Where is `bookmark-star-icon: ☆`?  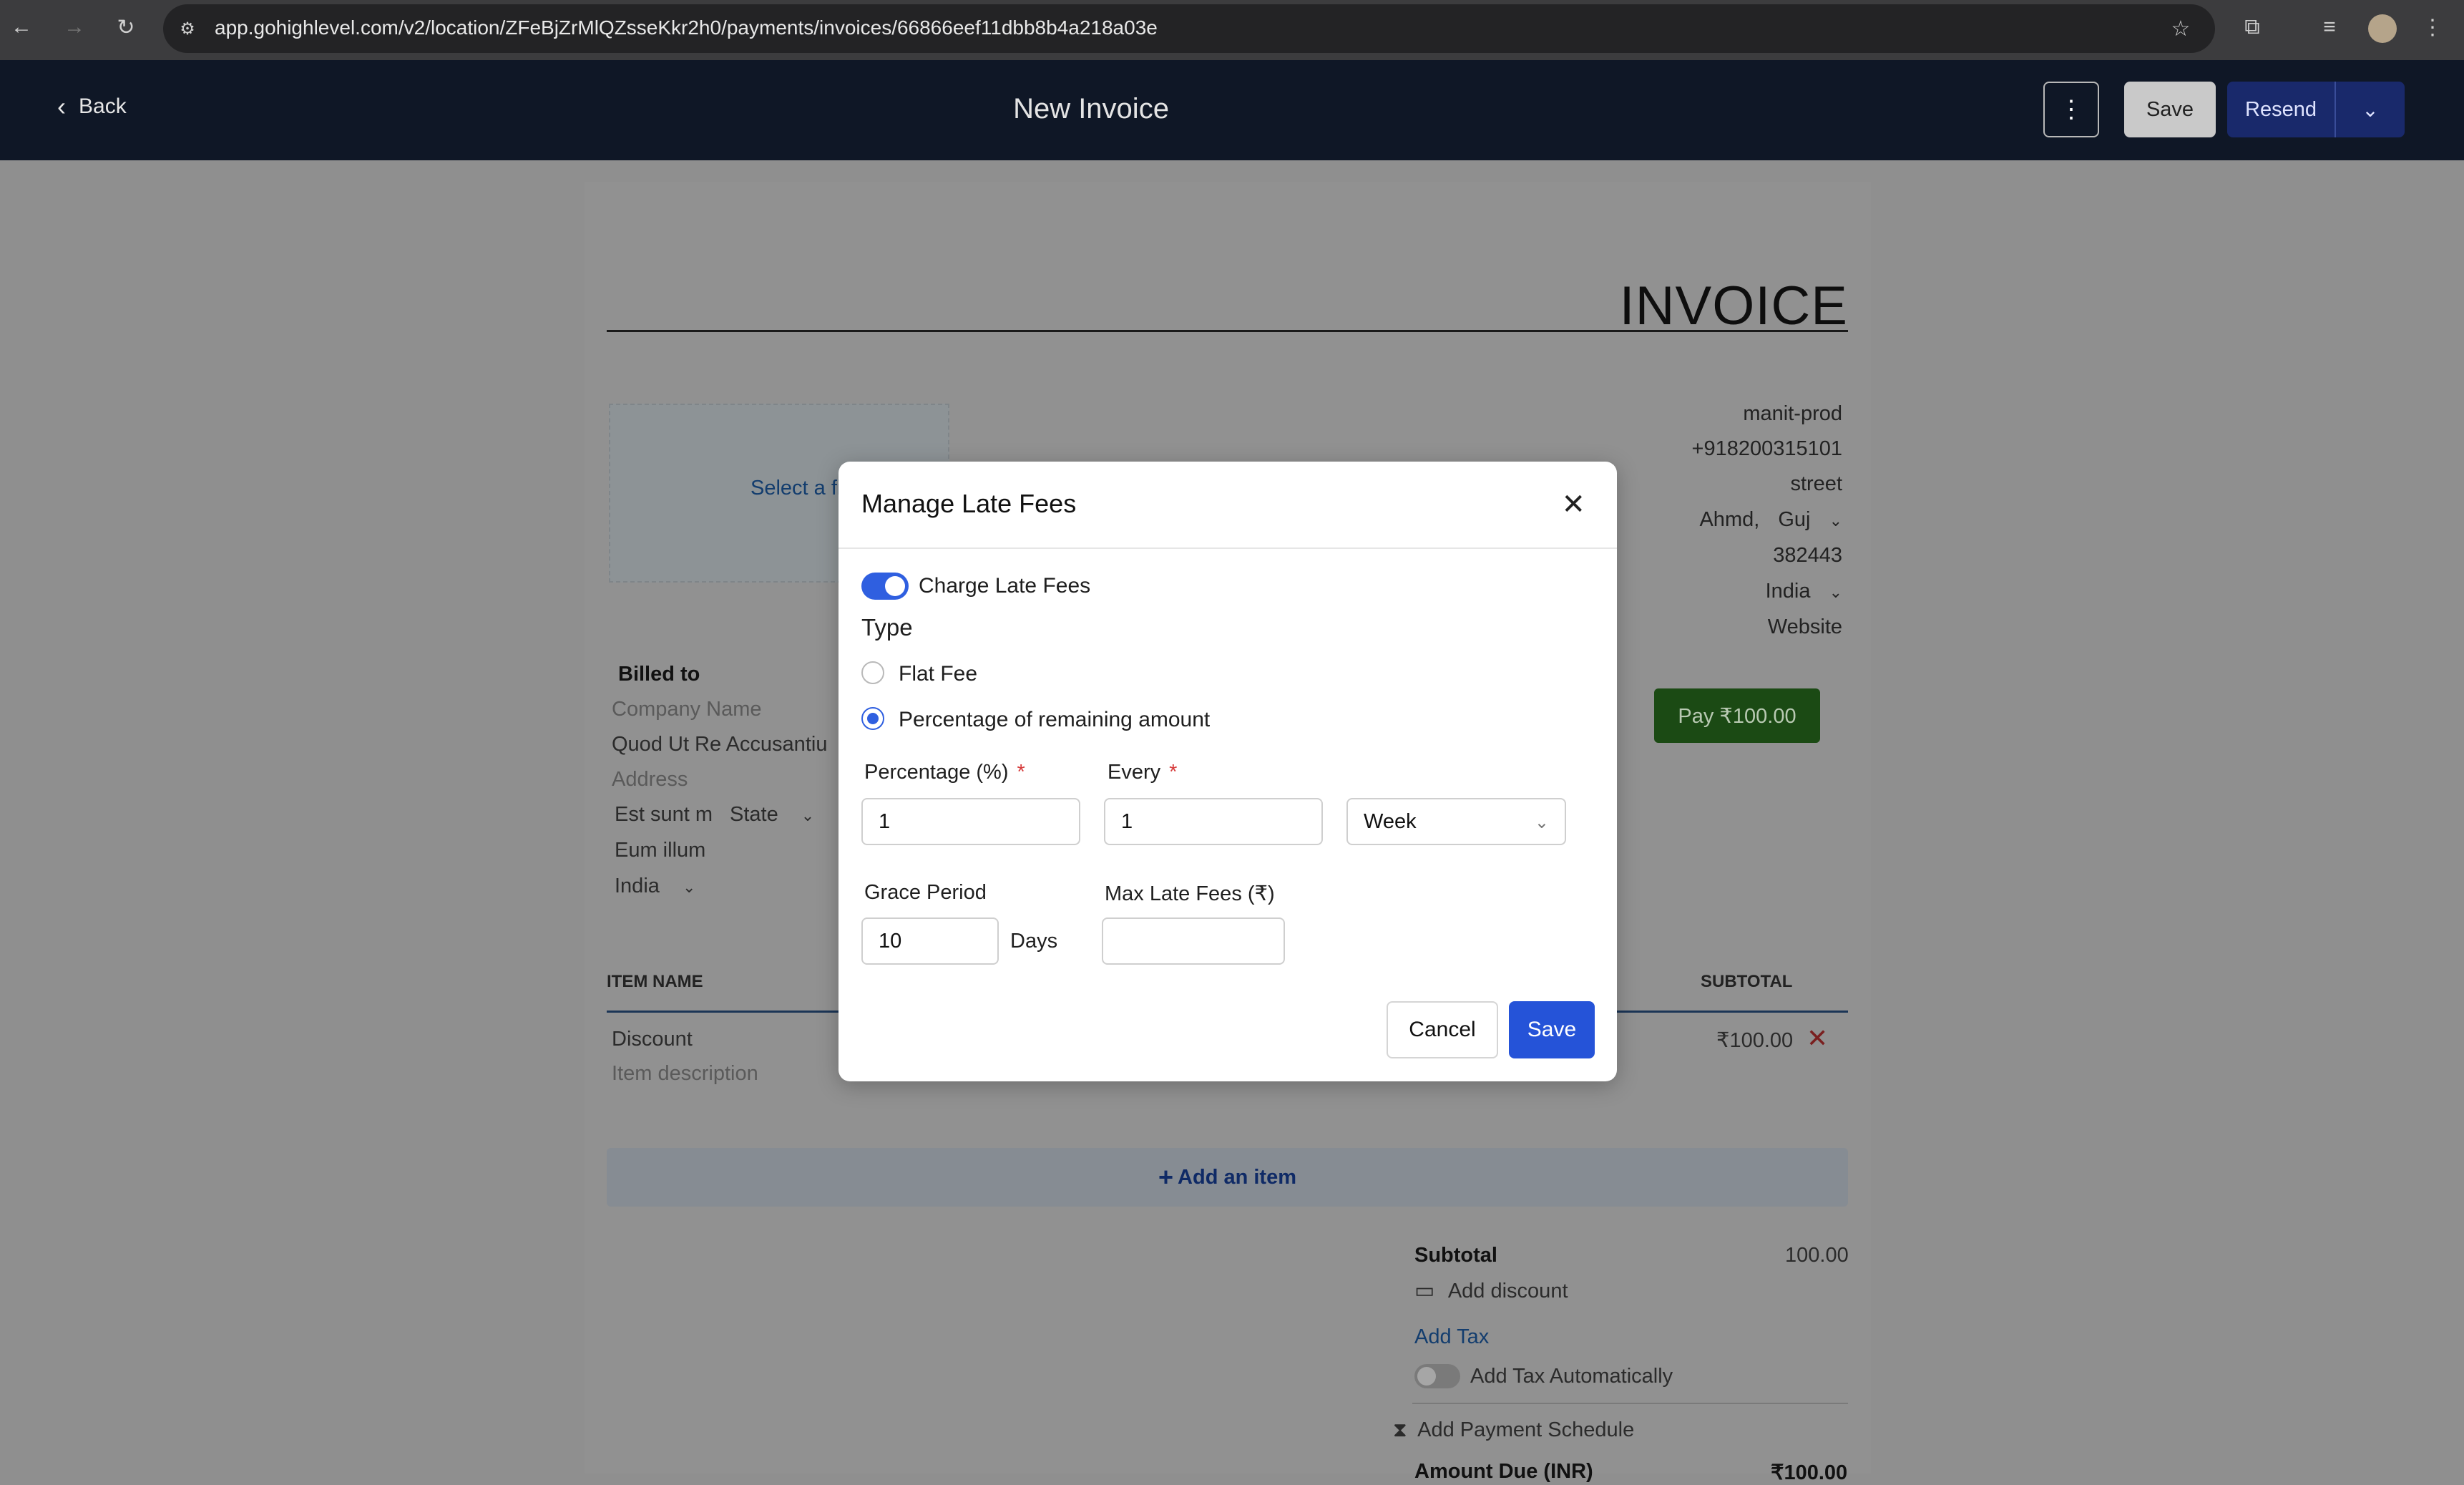
bookmark-star-icon: ☆ is located at coordinates (2180, 28).